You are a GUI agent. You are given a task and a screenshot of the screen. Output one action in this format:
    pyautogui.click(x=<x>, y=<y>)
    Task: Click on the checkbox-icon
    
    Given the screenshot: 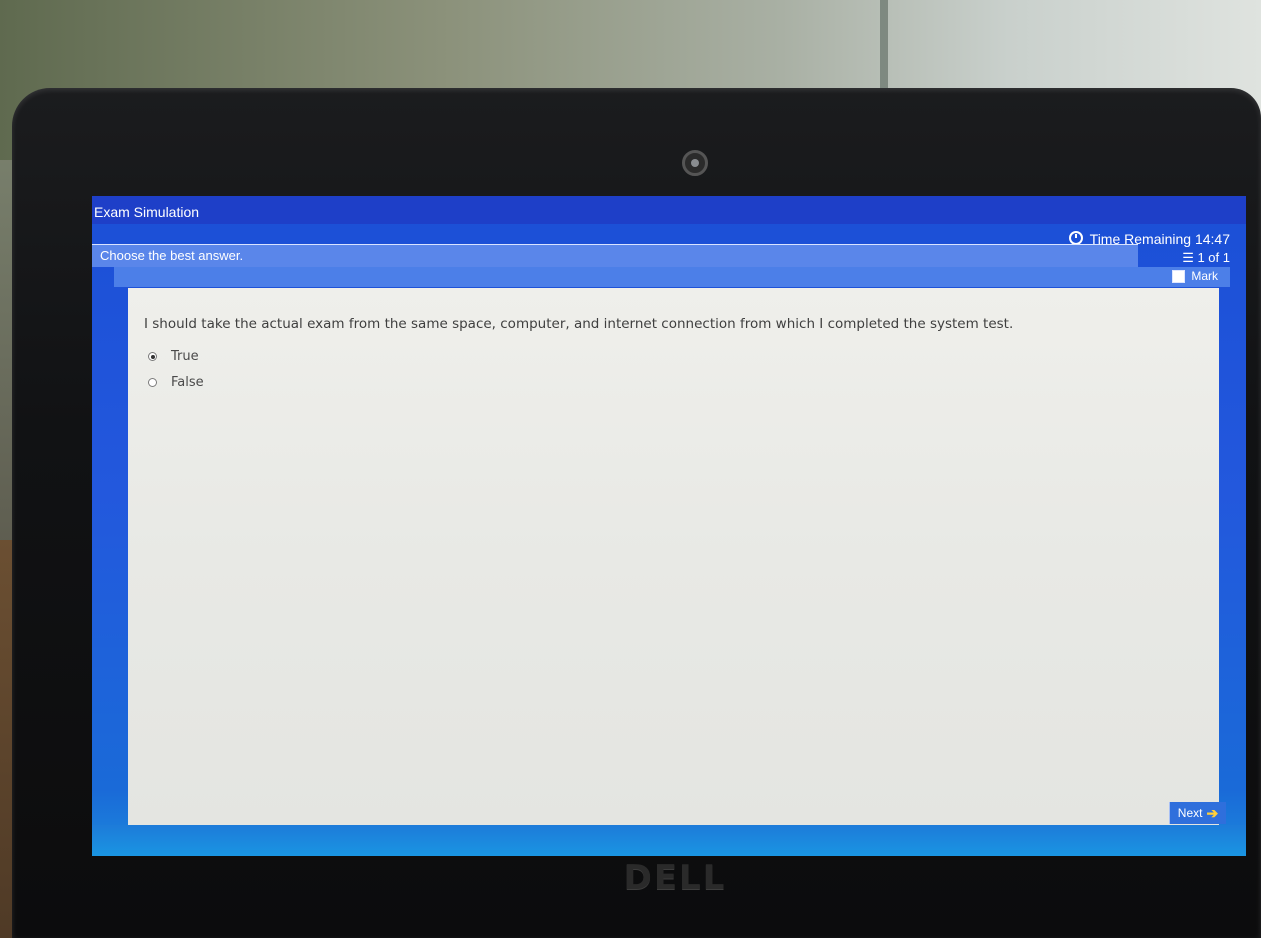 What is the action you would take?
    pyautogui.click(x=1179, y=276)
    